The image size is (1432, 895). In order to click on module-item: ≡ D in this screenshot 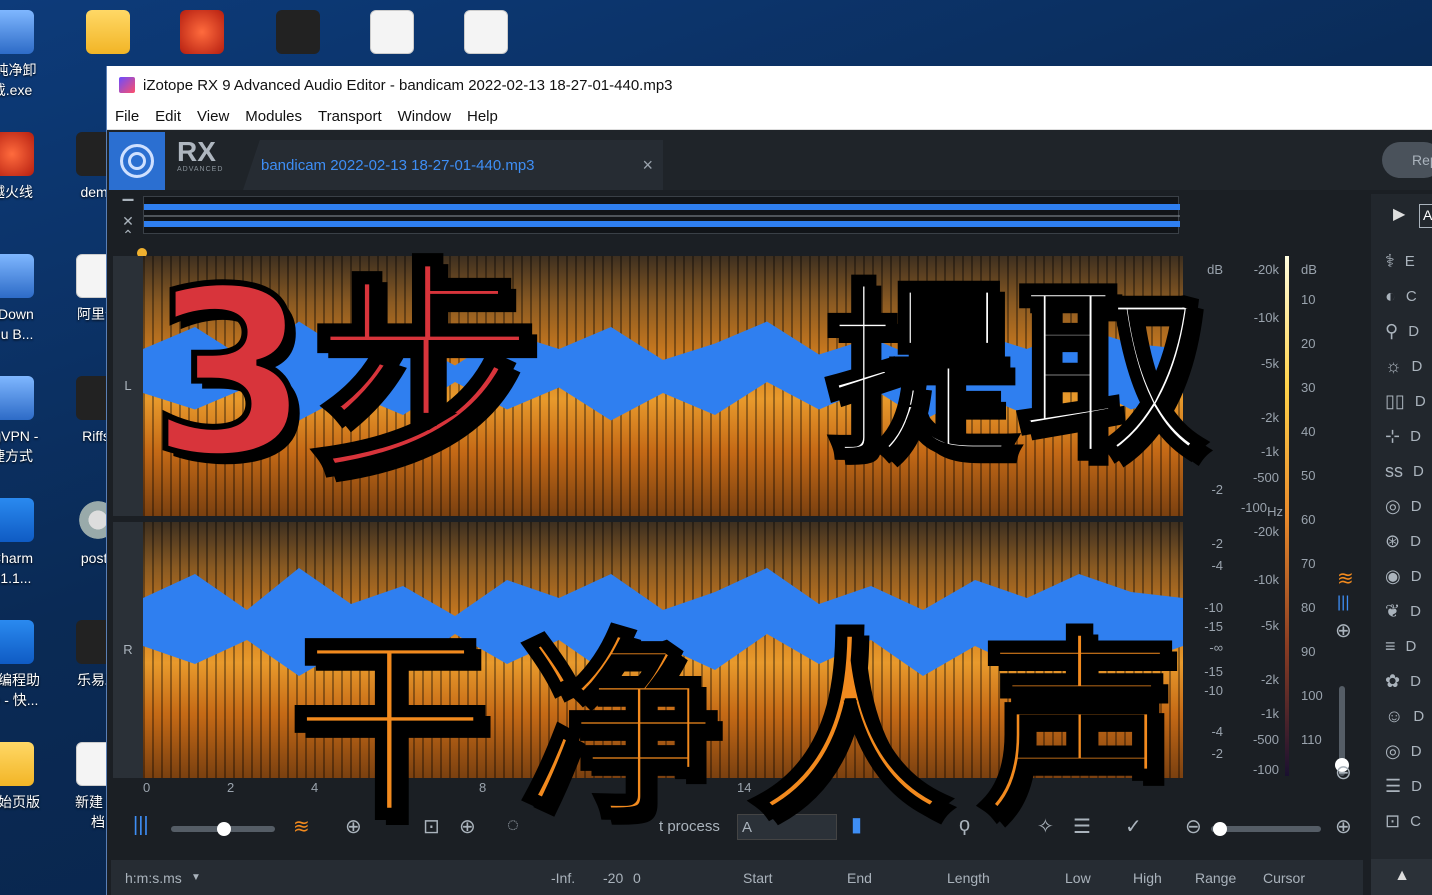, I will do `click(1408, 646)`.